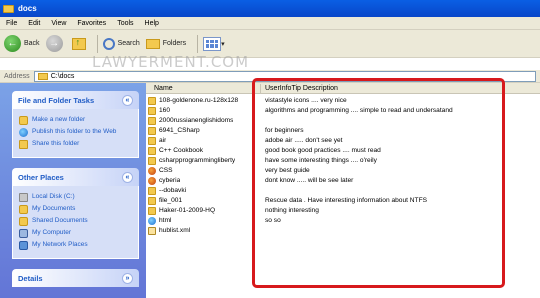 Image resolution: width=540 pixels, height=298 pixels. Describe the element at coordinates (173, 190) in the screenshot. I see `file-name: --dobavki` at that location.